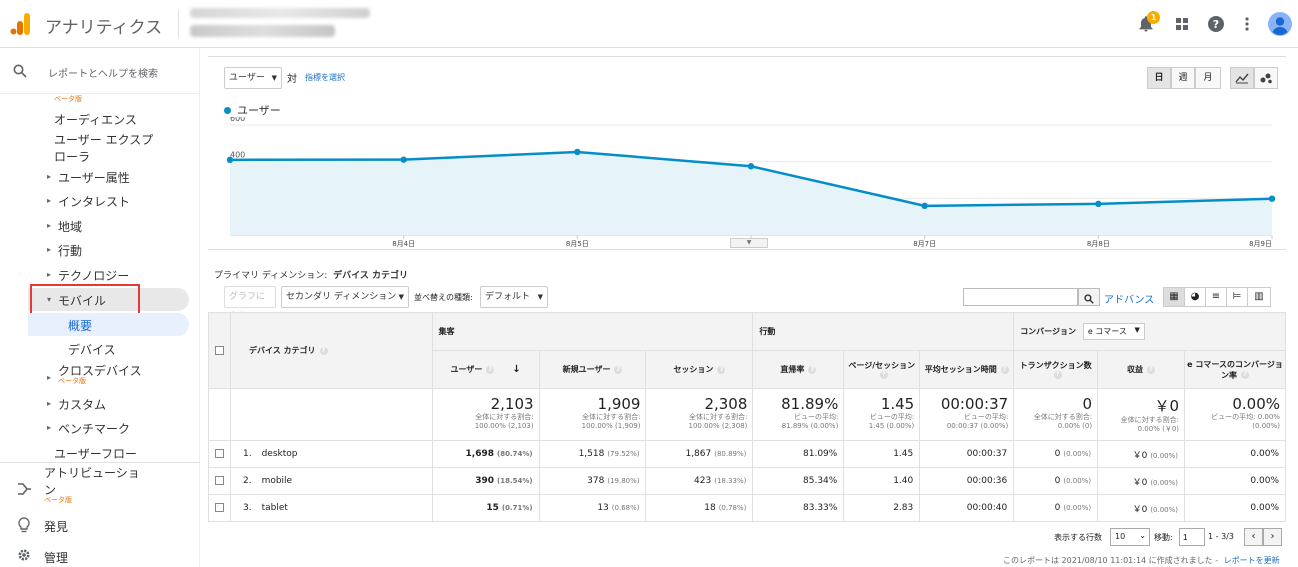  What do you see at coordinates (1130, 537) in the screenshot?
I see `rows-per-page-select: 10 ⌄` at bounding box center [1130, 537].